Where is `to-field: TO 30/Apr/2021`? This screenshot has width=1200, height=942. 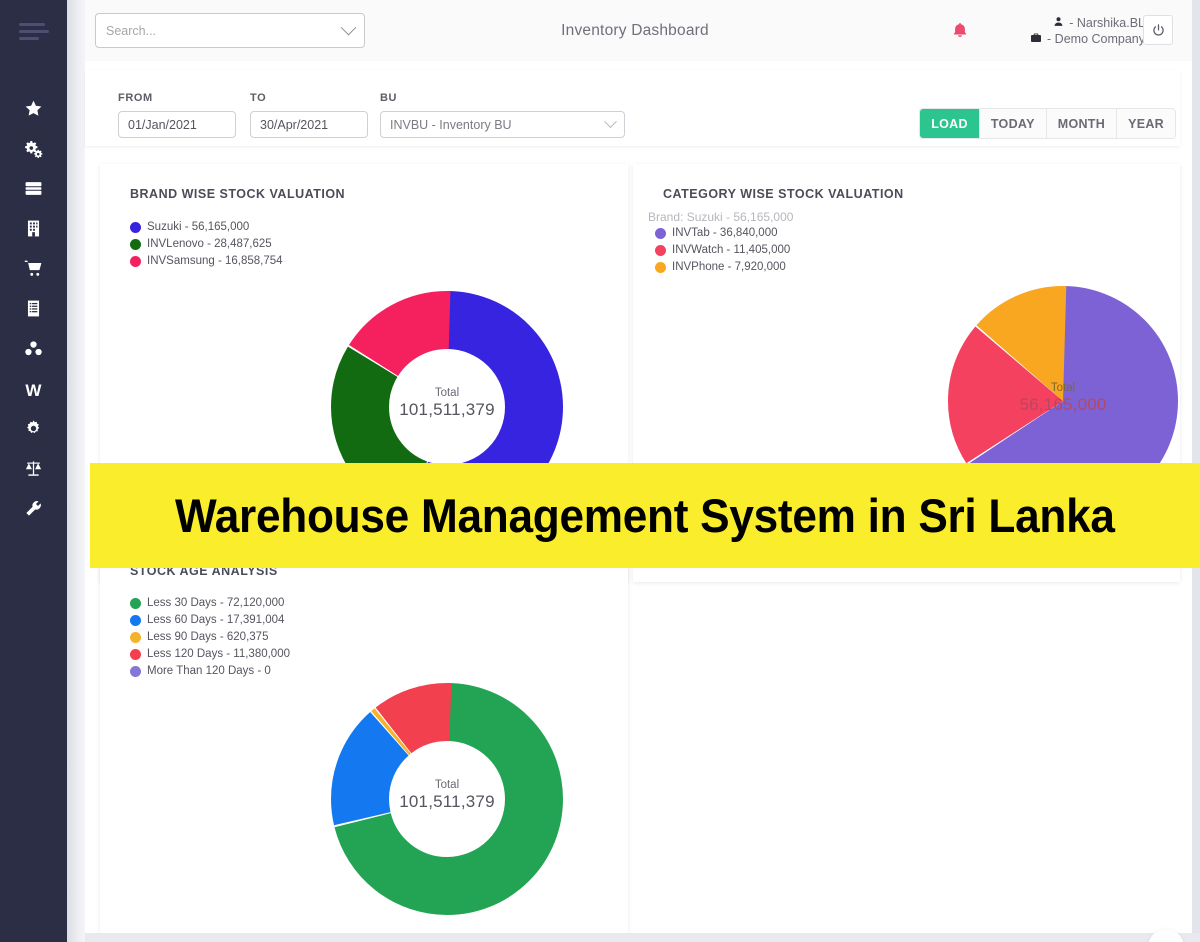 to-field: TO 30/Apr/2021 is located at coordinates (309, 115).